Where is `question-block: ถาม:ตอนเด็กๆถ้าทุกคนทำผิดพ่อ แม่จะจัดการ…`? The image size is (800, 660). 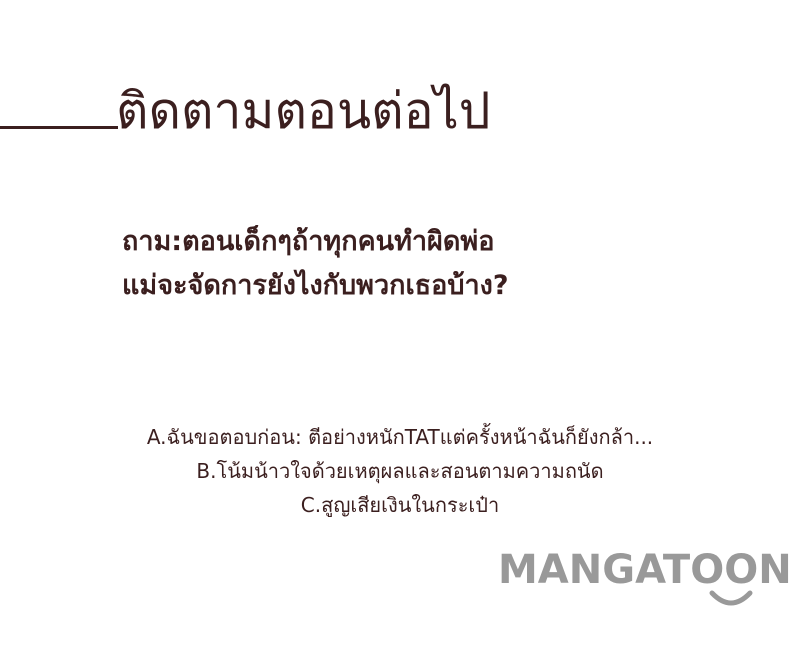
question-block: ถาม:ตอนเด็กๆถ้าทุกคนทำผิดพ่อ แม่จะจัดการ… is located at coordinates (442, 264).